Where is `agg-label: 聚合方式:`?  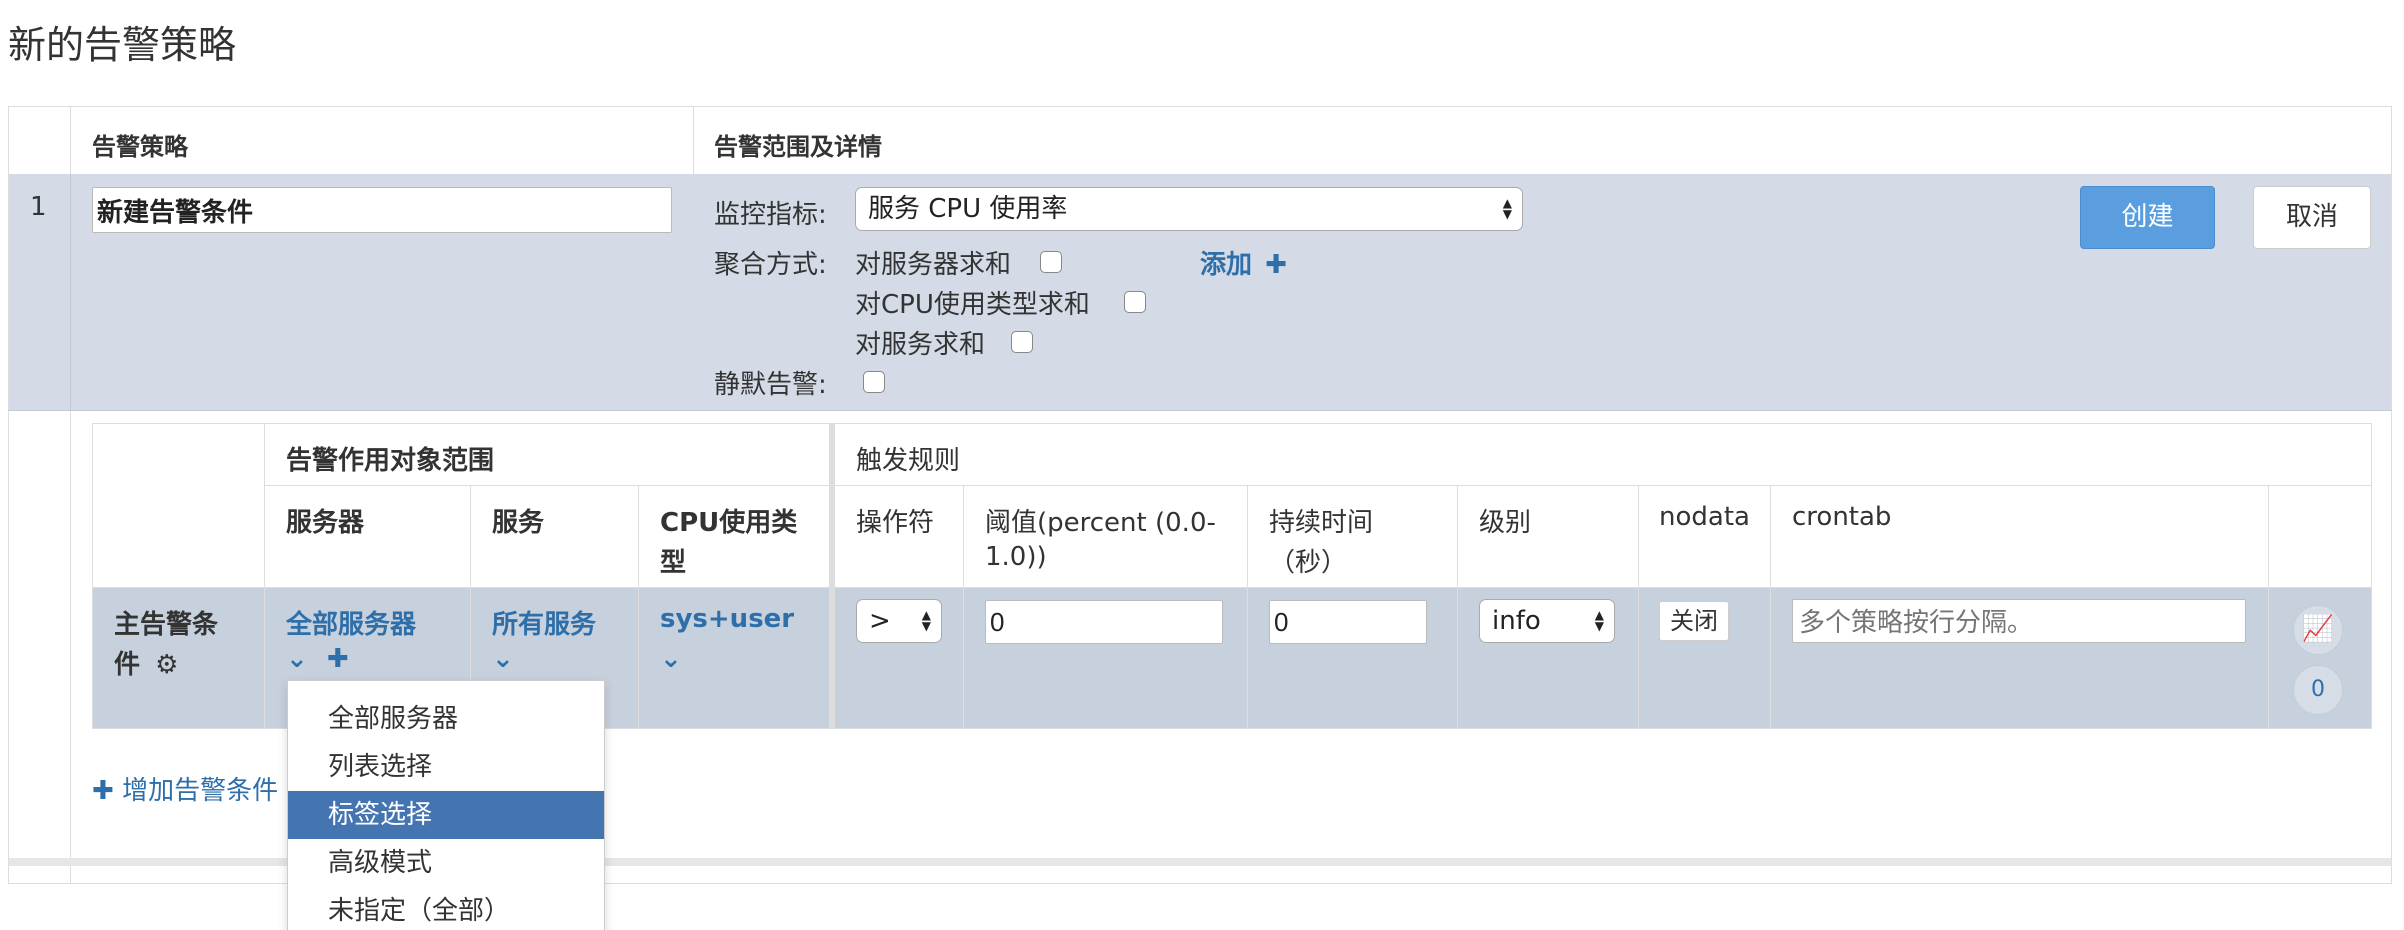 agg-label: 聚合方式: is located at coordinates (770, 265).